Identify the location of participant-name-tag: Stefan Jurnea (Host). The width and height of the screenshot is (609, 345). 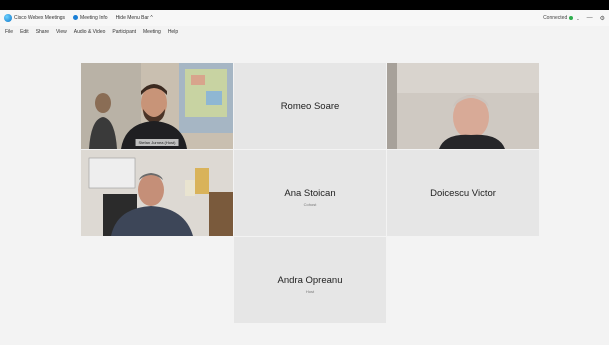
(157, 142).